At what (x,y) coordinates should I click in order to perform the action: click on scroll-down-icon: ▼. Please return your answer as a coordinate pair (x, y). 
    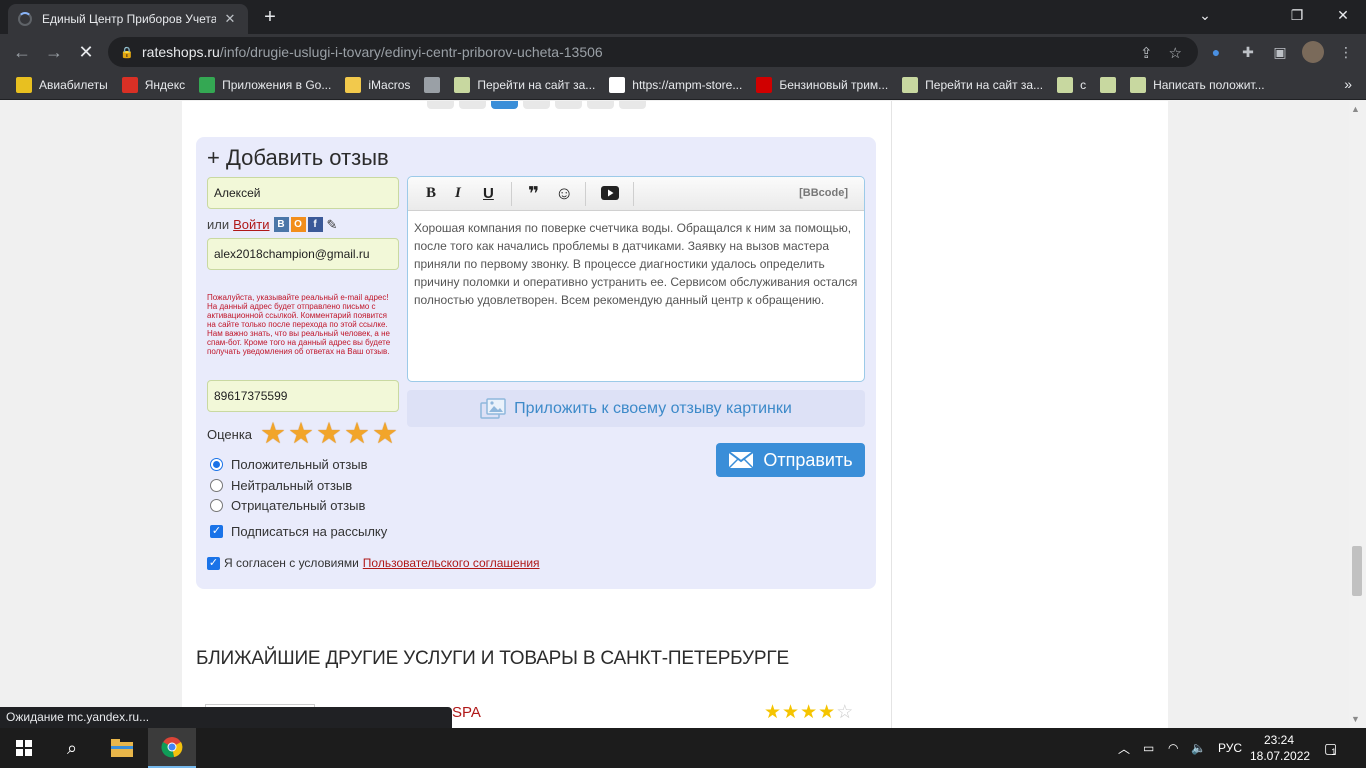
    Looking at the image, I should click on (1355, 719).